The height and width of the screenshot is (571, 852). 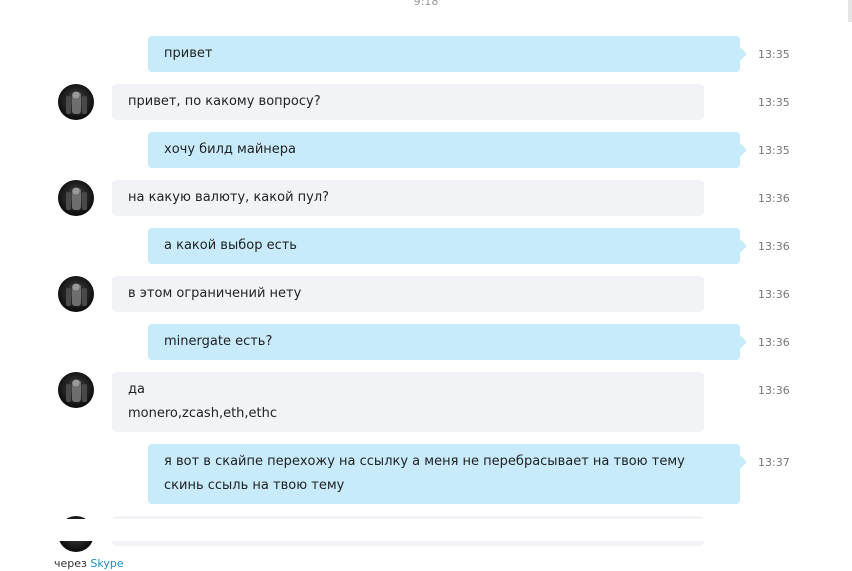 What do you see at coordinates (447, 246) in the screenshot?
I see `message-outgoing: а какой выбор есть` at bounding box center [447, 246].